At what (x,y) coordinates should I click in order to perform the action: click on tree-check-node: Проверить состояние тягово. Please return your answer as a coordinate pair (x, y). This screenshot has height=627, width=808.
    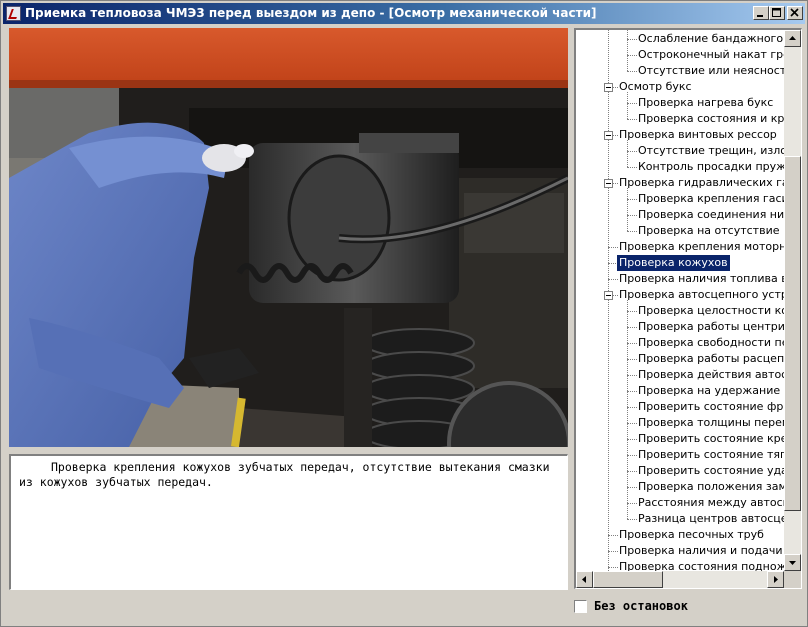
    Looking at the image, I should click on (711, 455).